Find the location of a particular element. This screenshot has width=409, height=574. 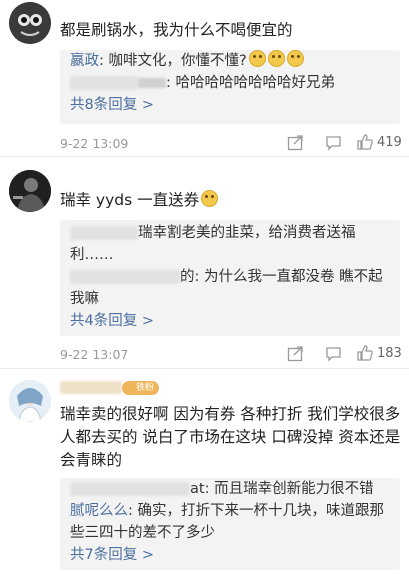

reply-username: 嬴政 is located at coordinates (84, 61).